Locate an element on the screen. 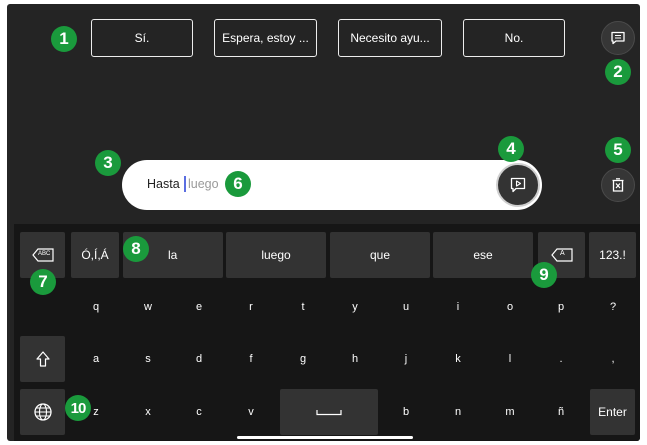 The image size is (647, 445). phrases-menu-button is located at coordinates (618, 38).